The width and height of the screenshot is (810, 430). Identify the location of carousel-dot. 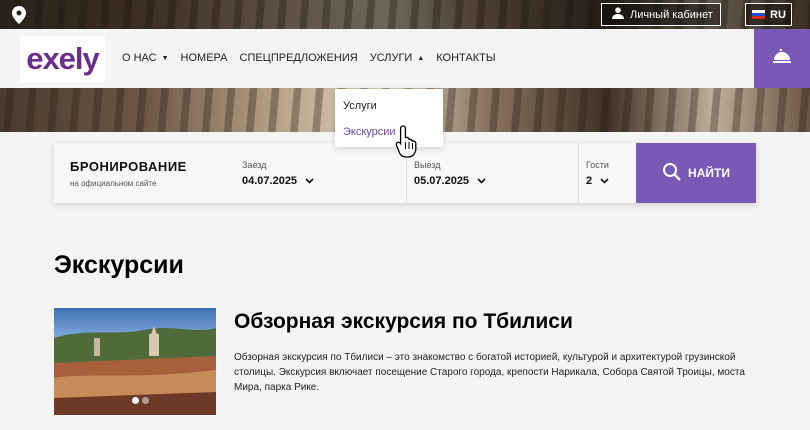
(145, 400).